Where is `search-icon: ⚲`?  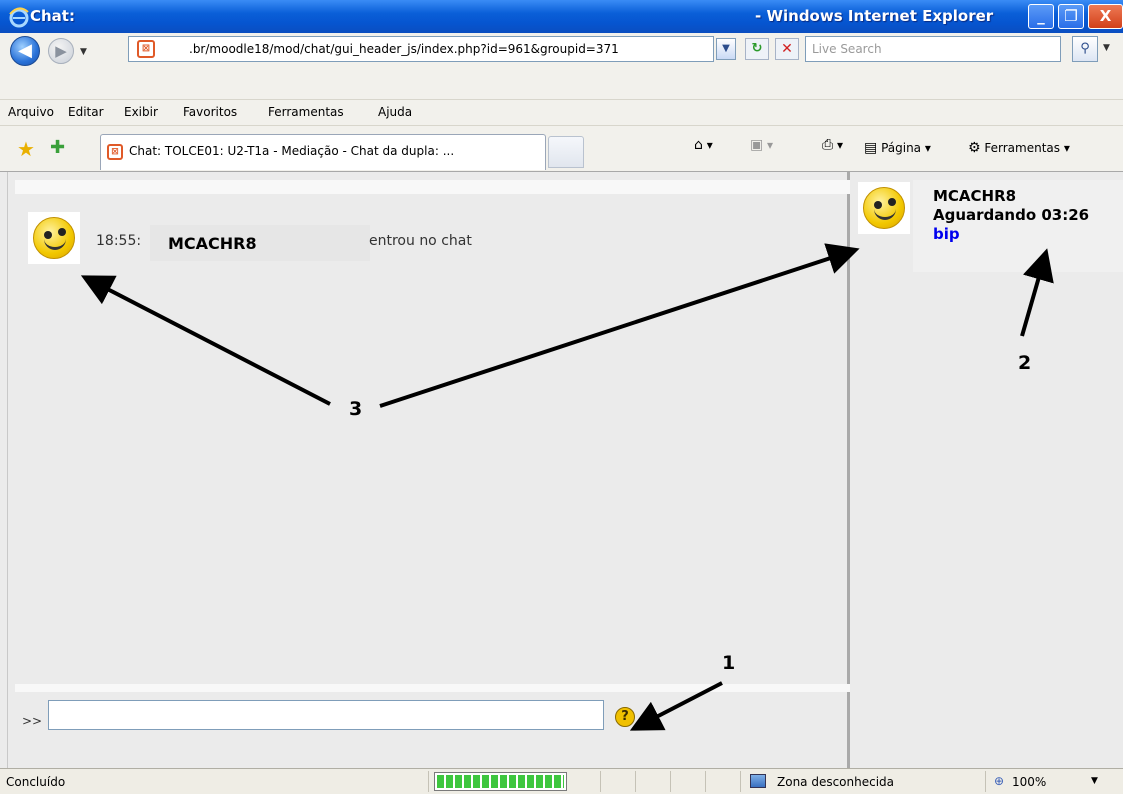 search-icon: ⚲ is located at coordinates (1085, 48).